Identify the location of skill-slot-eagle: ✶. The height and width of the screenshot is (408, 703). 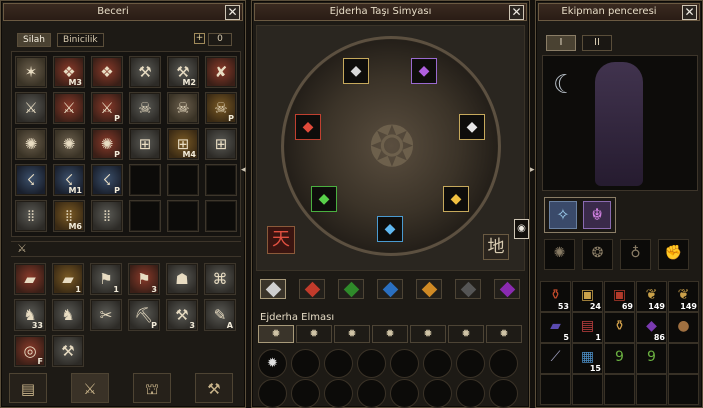
(31, 72).